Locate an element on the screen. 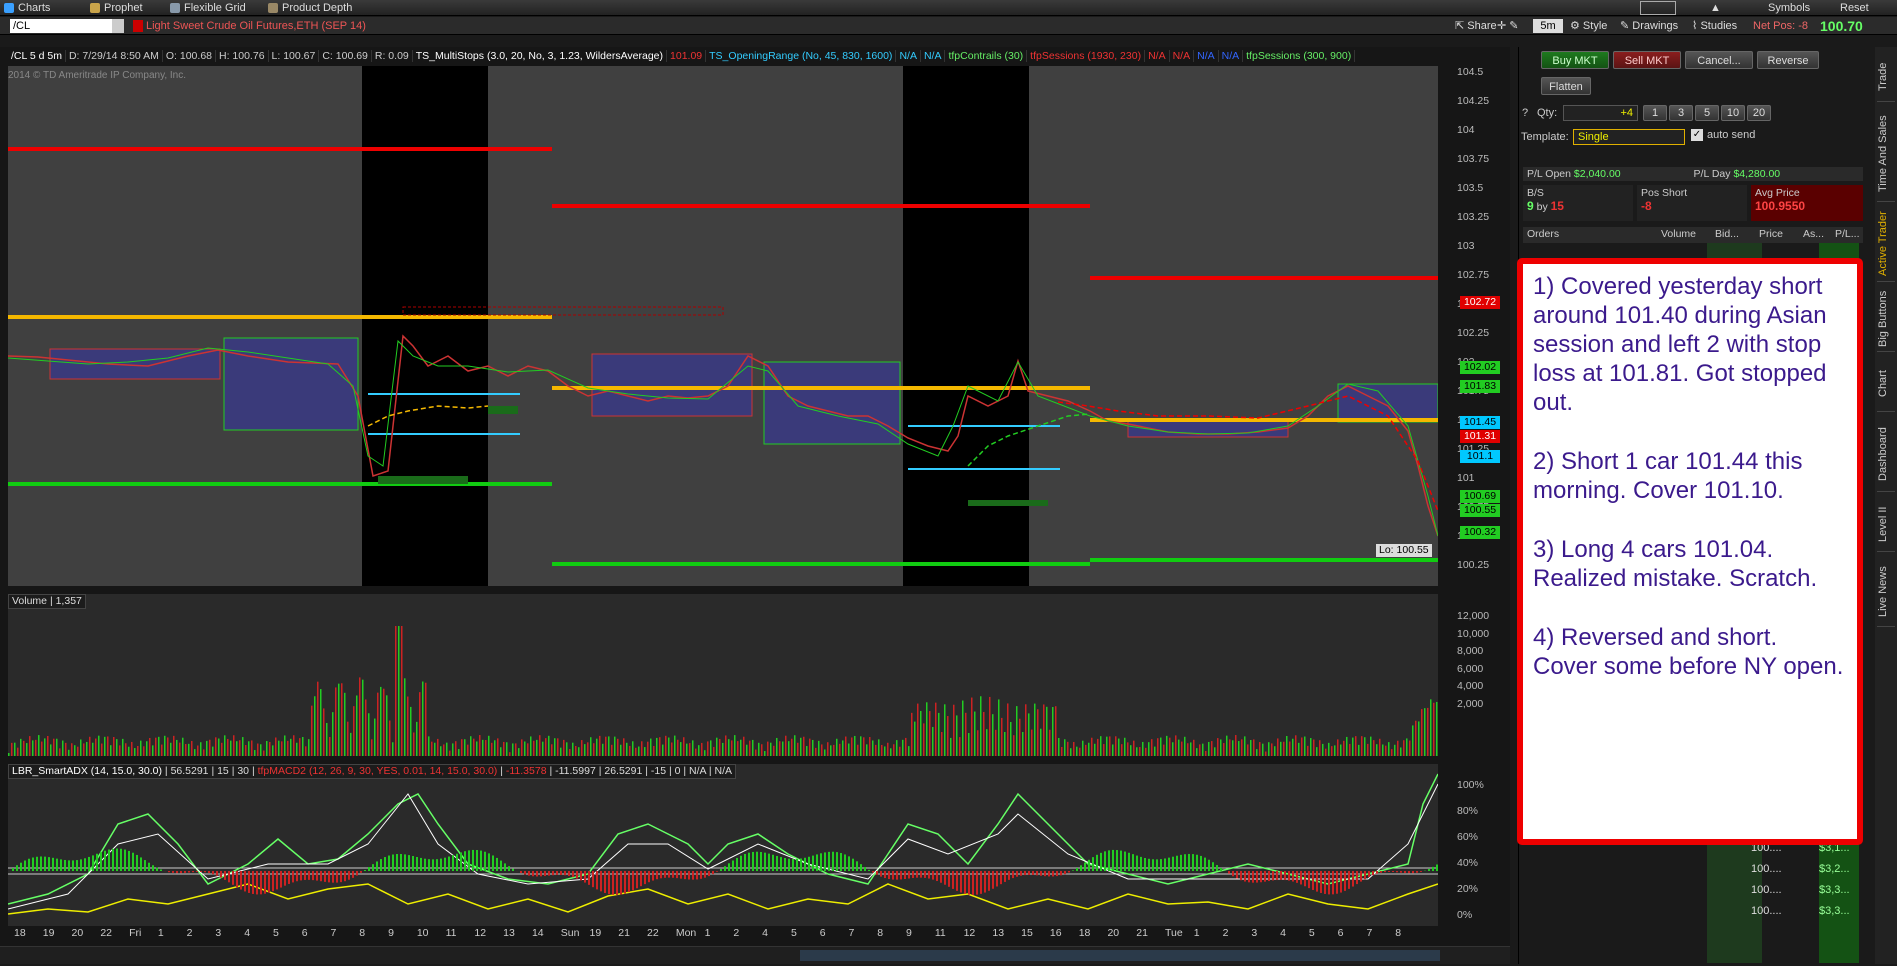  qty-input: +4 is located at coordinates (1600, 113).